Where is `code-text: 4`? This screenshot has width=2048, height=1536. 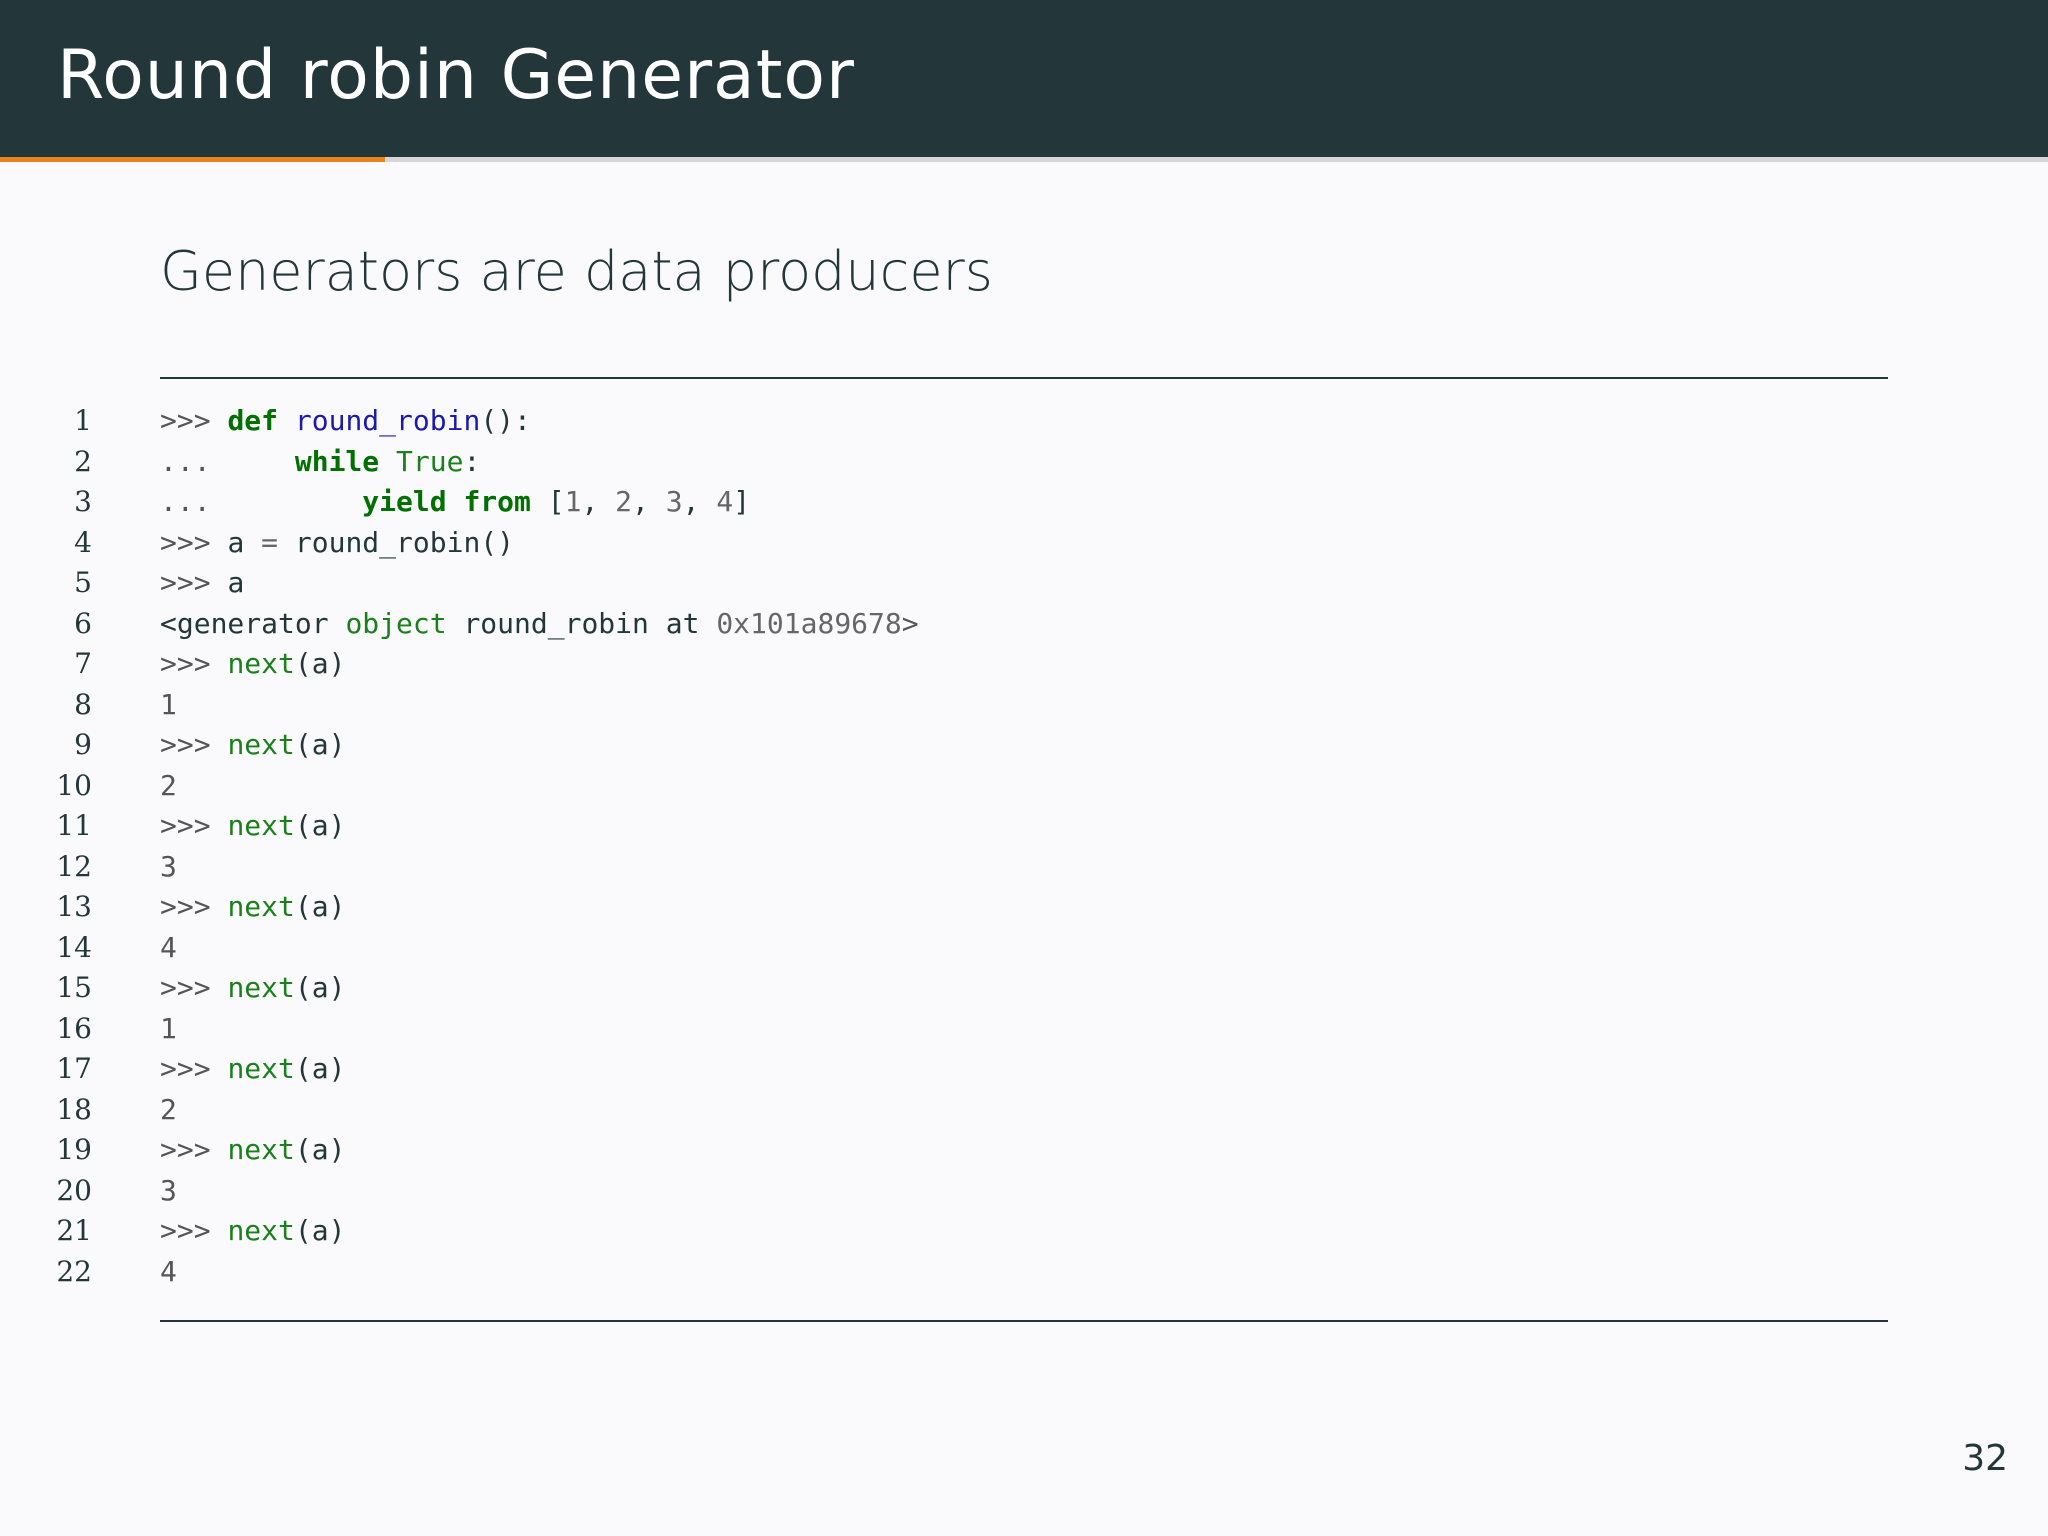
code-text: 4 is located at coordinates (168, 1271).